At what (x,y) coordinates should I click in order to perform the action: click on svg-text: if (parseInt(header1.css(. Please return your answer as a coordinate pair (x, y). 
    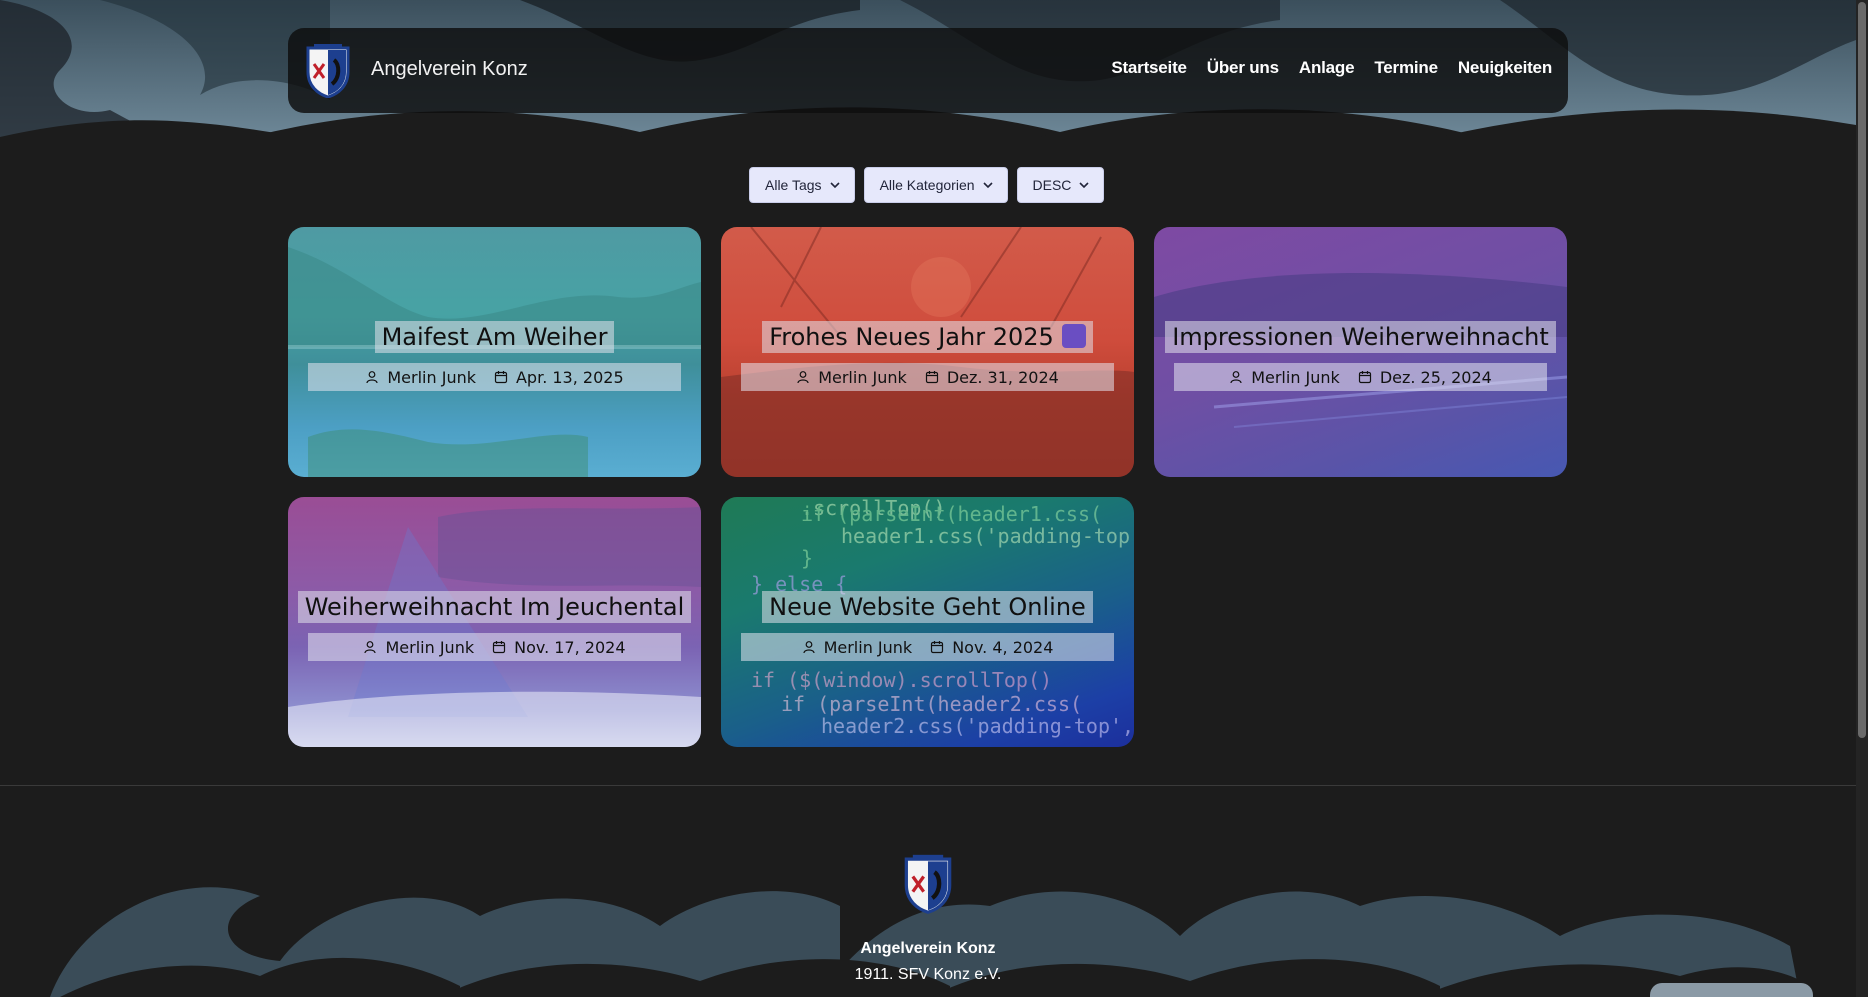
    Looking at the image, I should click on (951, 514).